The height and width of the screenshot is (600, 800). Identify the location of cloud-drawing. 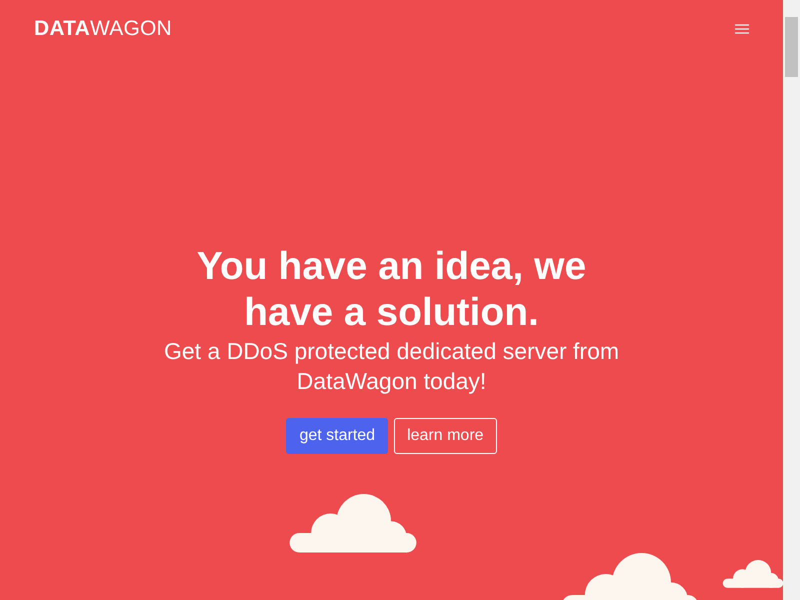
(752, 574).